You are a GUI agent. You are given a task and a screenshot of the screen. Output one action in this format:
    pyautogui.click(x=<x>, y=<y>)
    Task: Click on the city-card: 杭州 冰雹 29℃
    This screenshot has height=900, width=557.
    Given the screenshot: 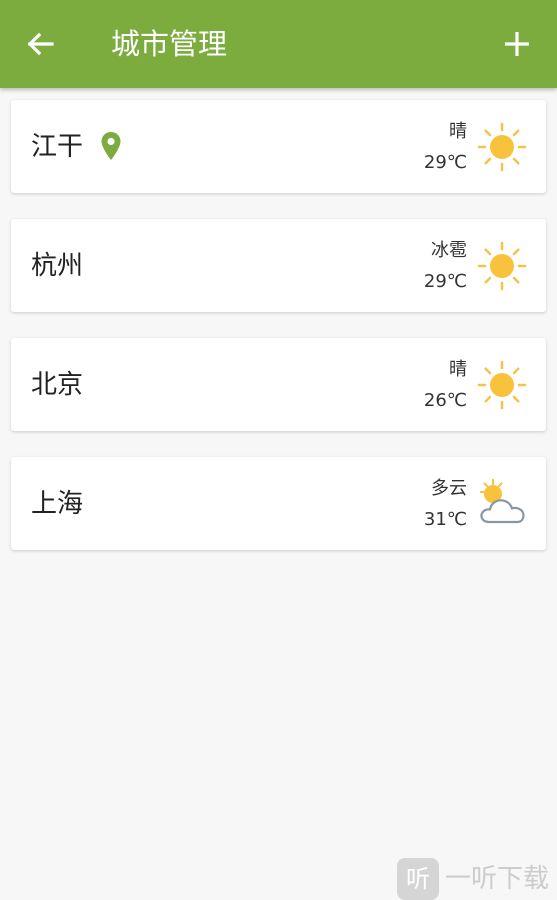 What is the action you would take?
    pyautogui.click(x=278, y=265)
    